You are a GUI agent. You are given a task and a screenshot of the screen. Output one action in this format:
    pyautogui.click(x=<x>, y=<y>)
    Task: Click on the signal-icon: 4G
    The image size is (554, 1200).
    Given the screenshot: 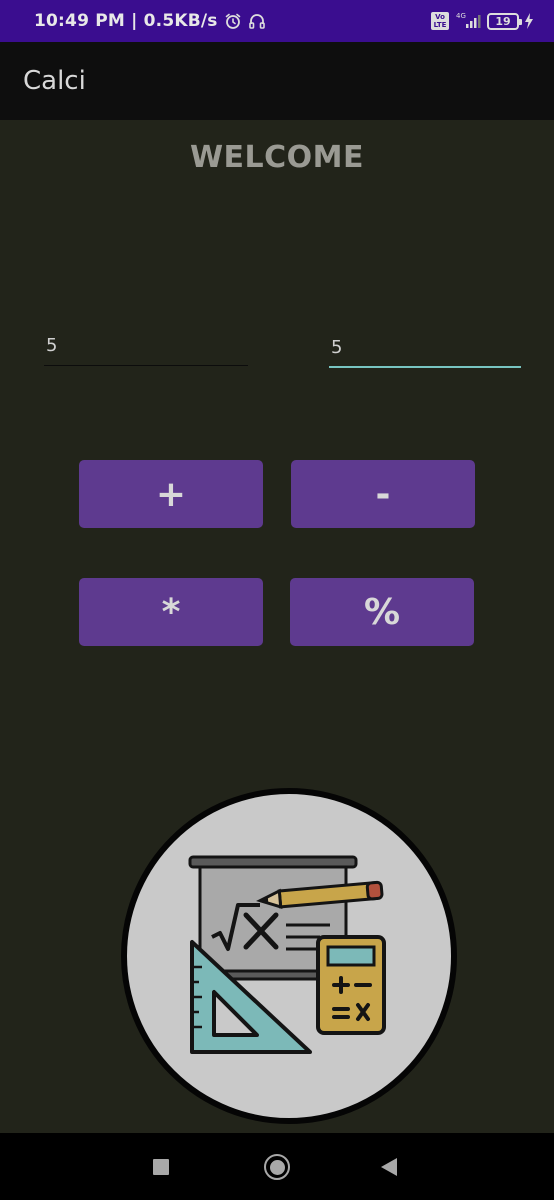 What is the action you would take?
    pyautogui.click(x=468, y=21)
    